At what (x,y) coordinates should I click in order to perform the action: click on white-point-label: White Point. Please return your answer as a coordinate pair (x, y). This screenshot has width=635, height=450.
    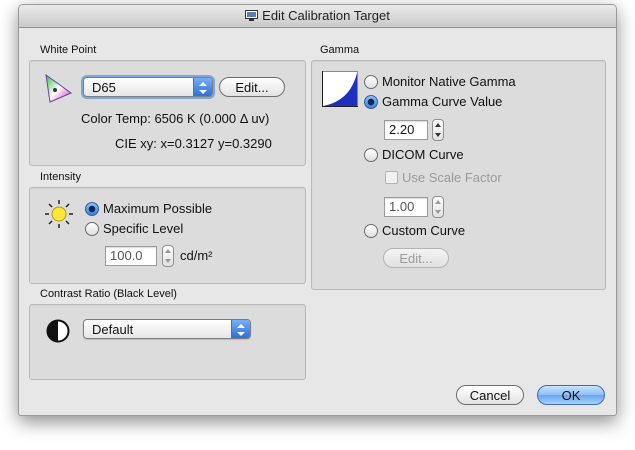
    Looking at the image, I should click on (68, 50).